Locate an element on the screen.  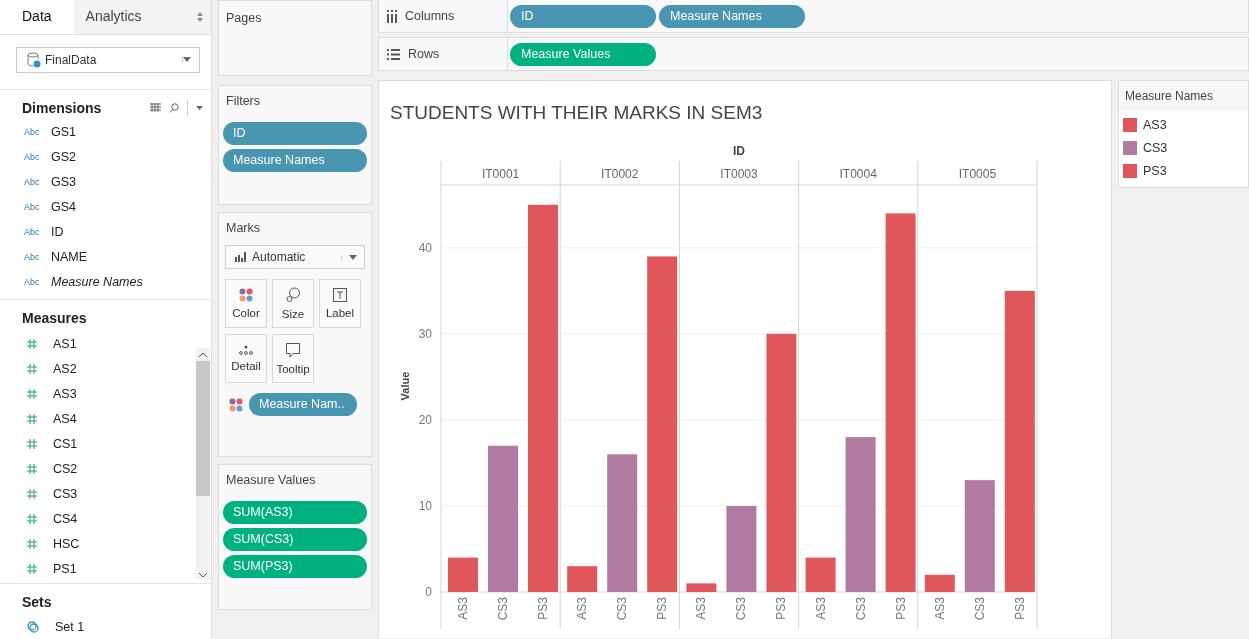
marks-card-button: Size is located at coordinates (293, 303).